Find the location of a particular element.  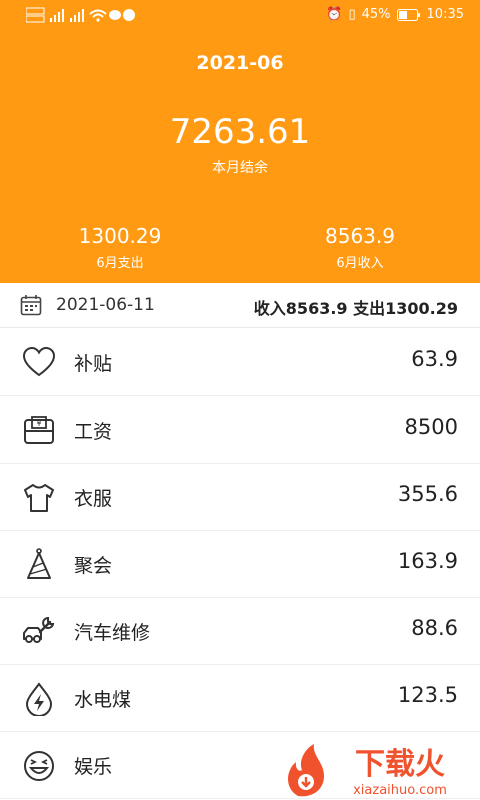

clock: 10:35 is located at coordinates (445, 14).